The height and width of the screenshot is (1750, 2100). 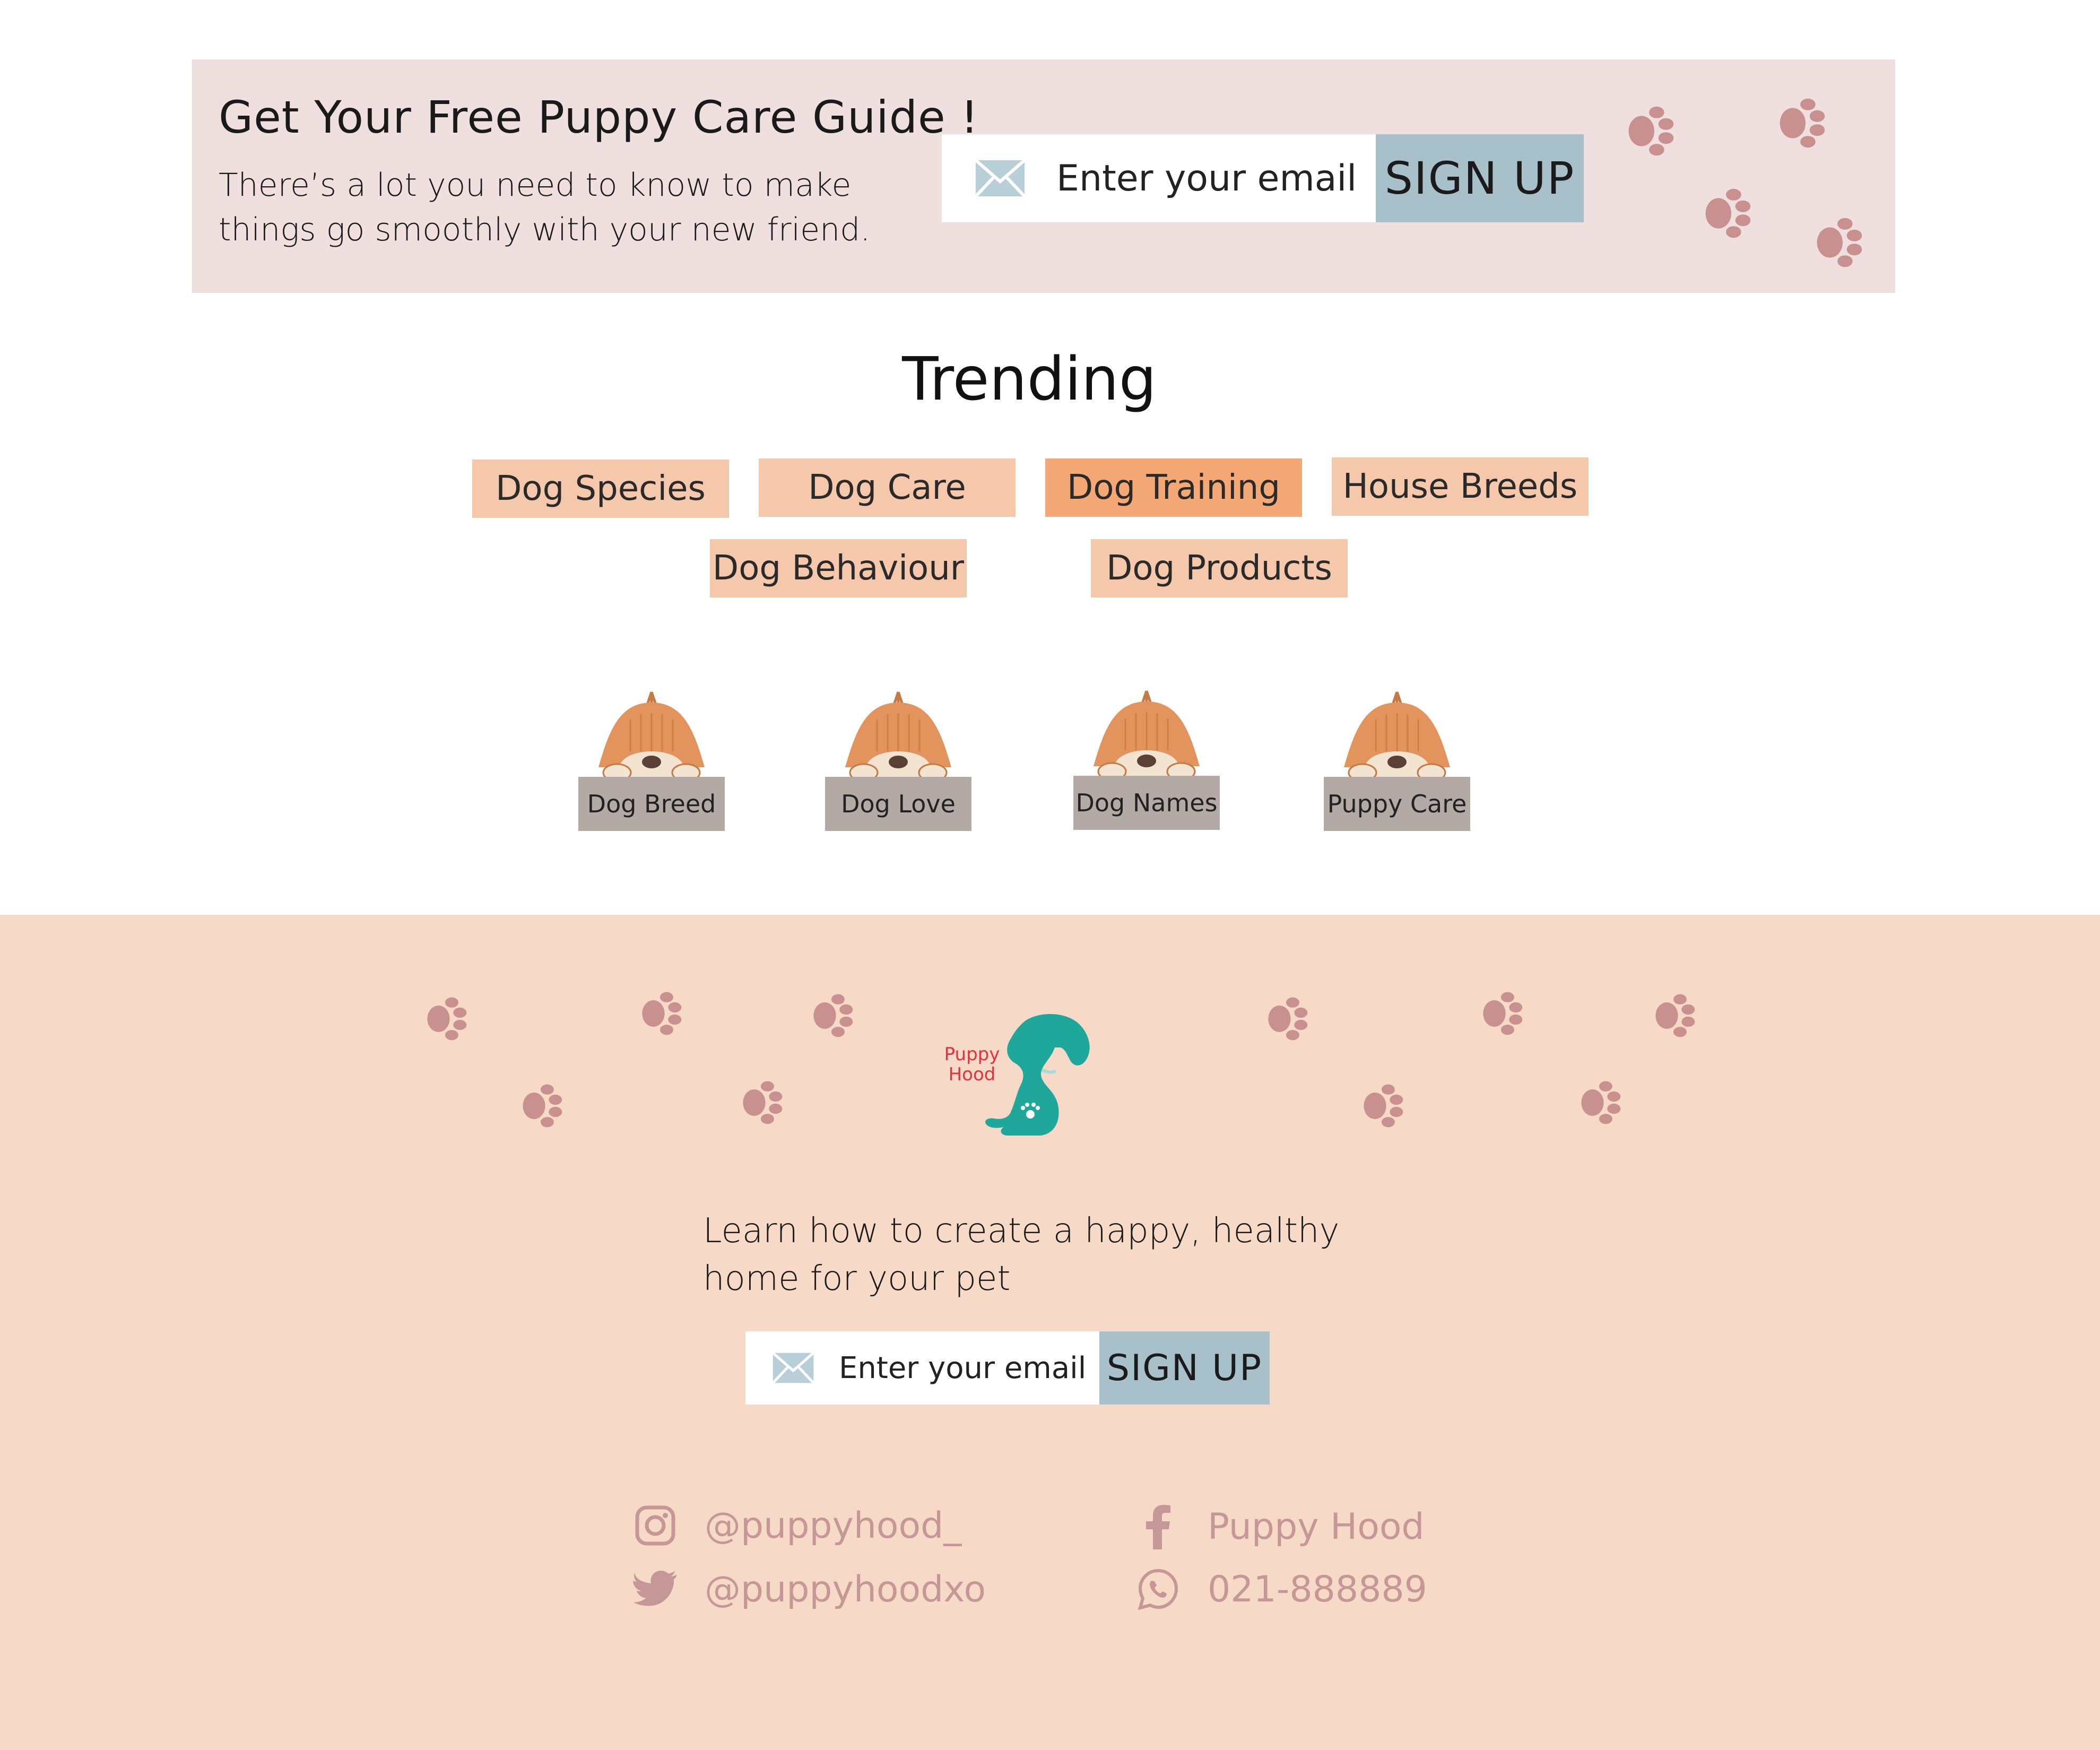 I want to click on trending-title: Trending, so click(x=1029, y=379).